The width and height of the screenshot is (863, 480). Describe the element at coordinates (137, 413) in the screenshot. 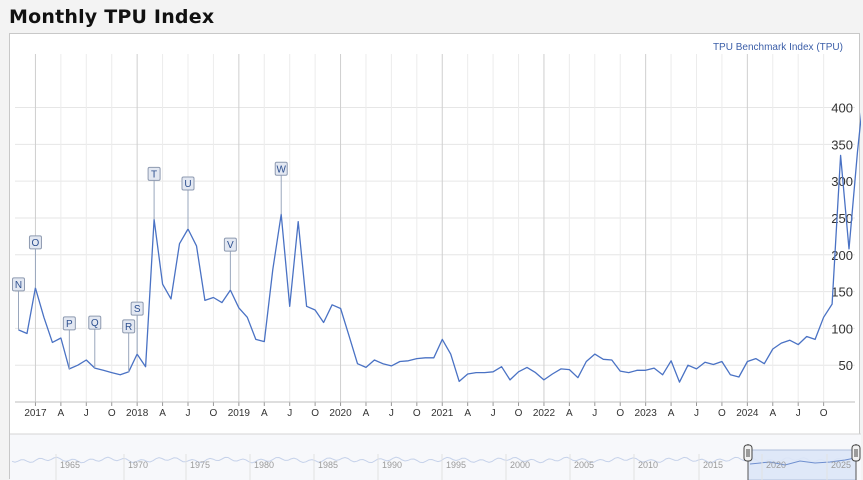

I see `x-tick-label: 2018` at that location.